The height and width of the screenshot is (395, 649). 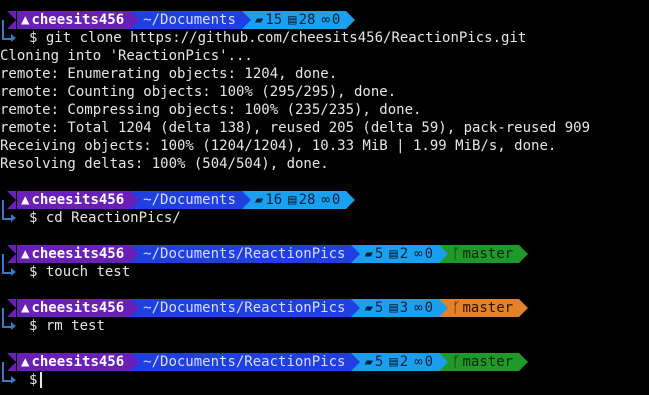 What do you see at coordinates (164, 164) in the screenshot?
I see `output-line: Resolving deltas: 100% (504/504), done.` at bounding box center [164, 164].